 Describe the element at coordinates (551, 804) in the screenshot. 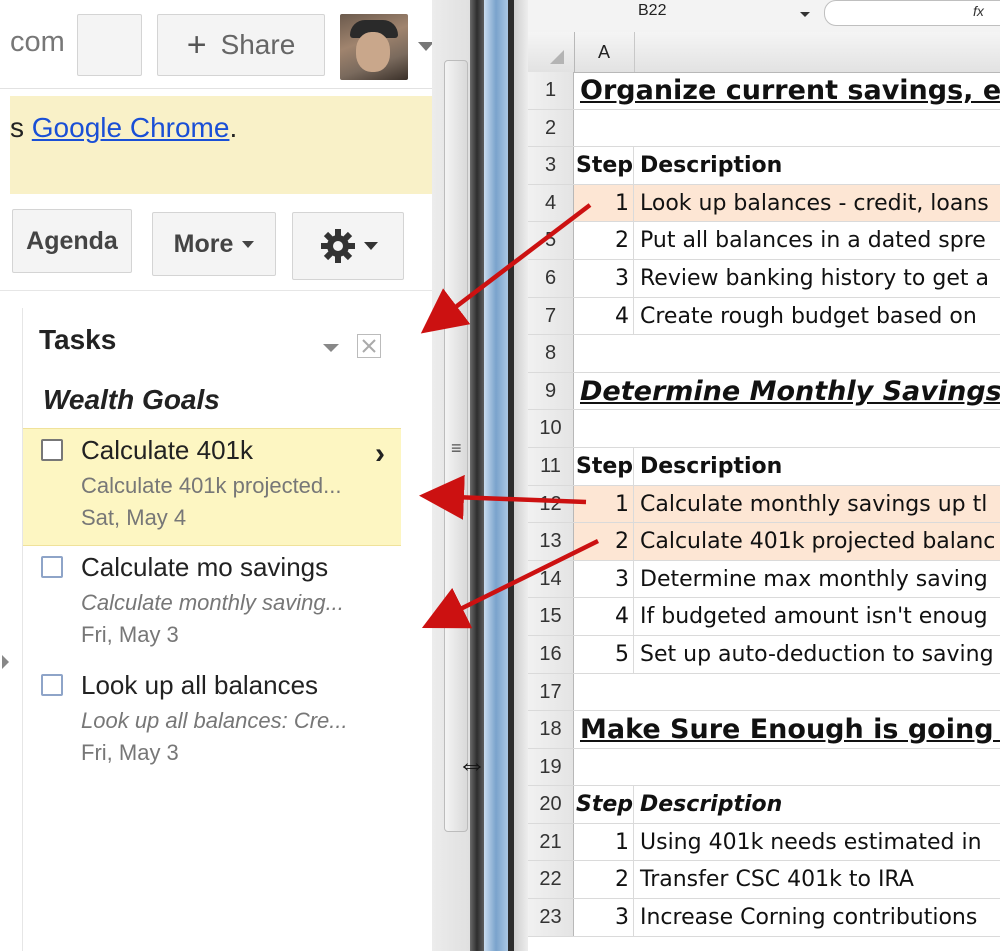

I see `row-number: 20` at that location.